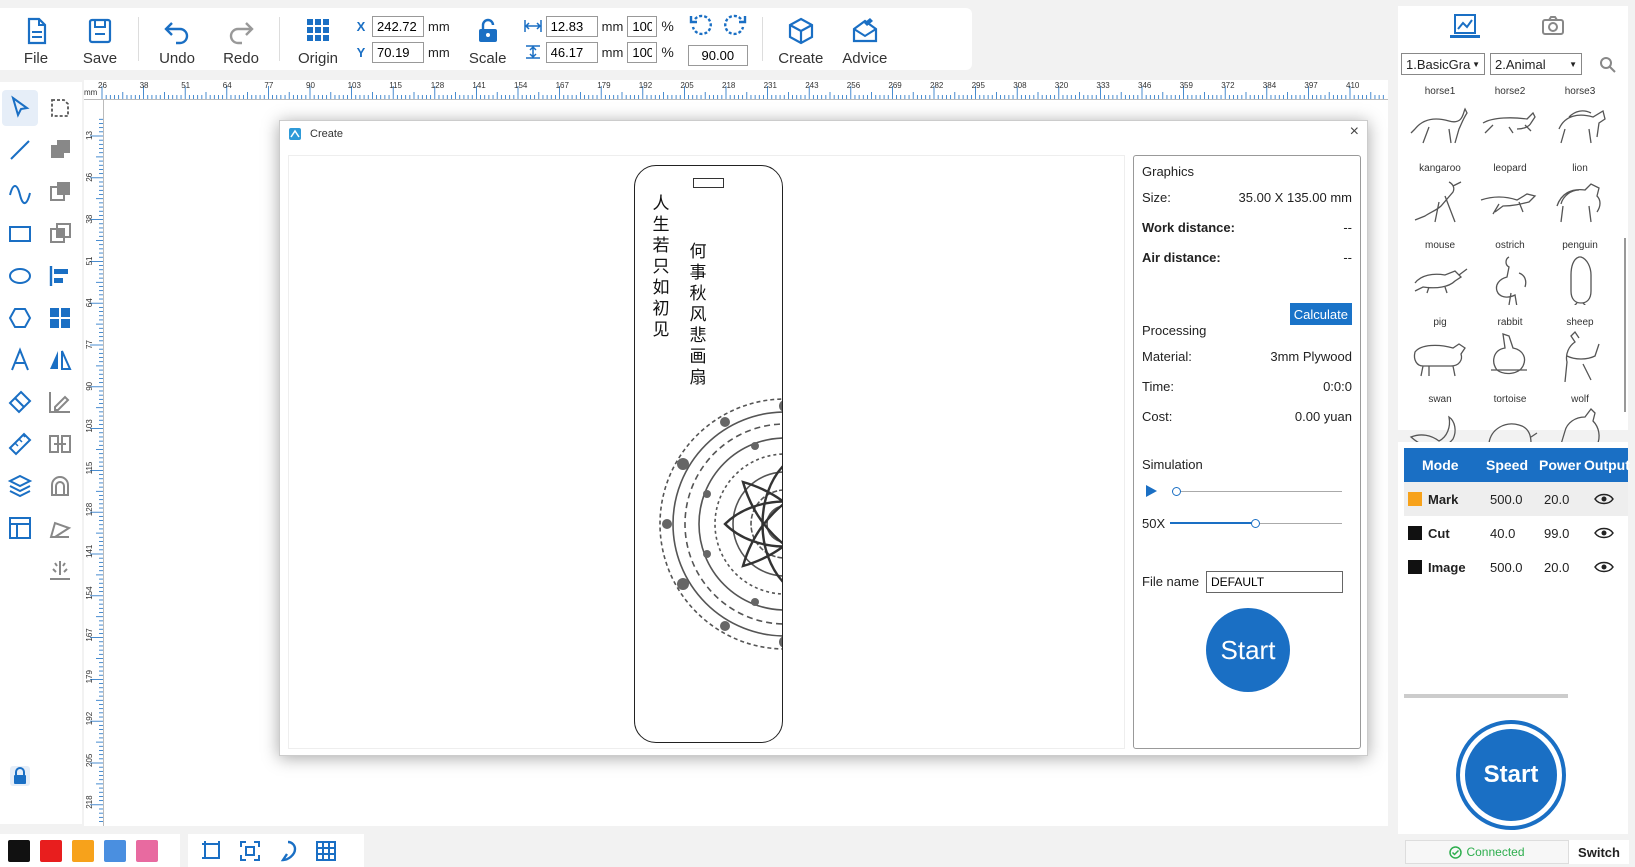 The width and height of the screenshot is (1635, 867). I want to click on layer-row-mark: Mark 500.0 20.0, so click(1516, 499).